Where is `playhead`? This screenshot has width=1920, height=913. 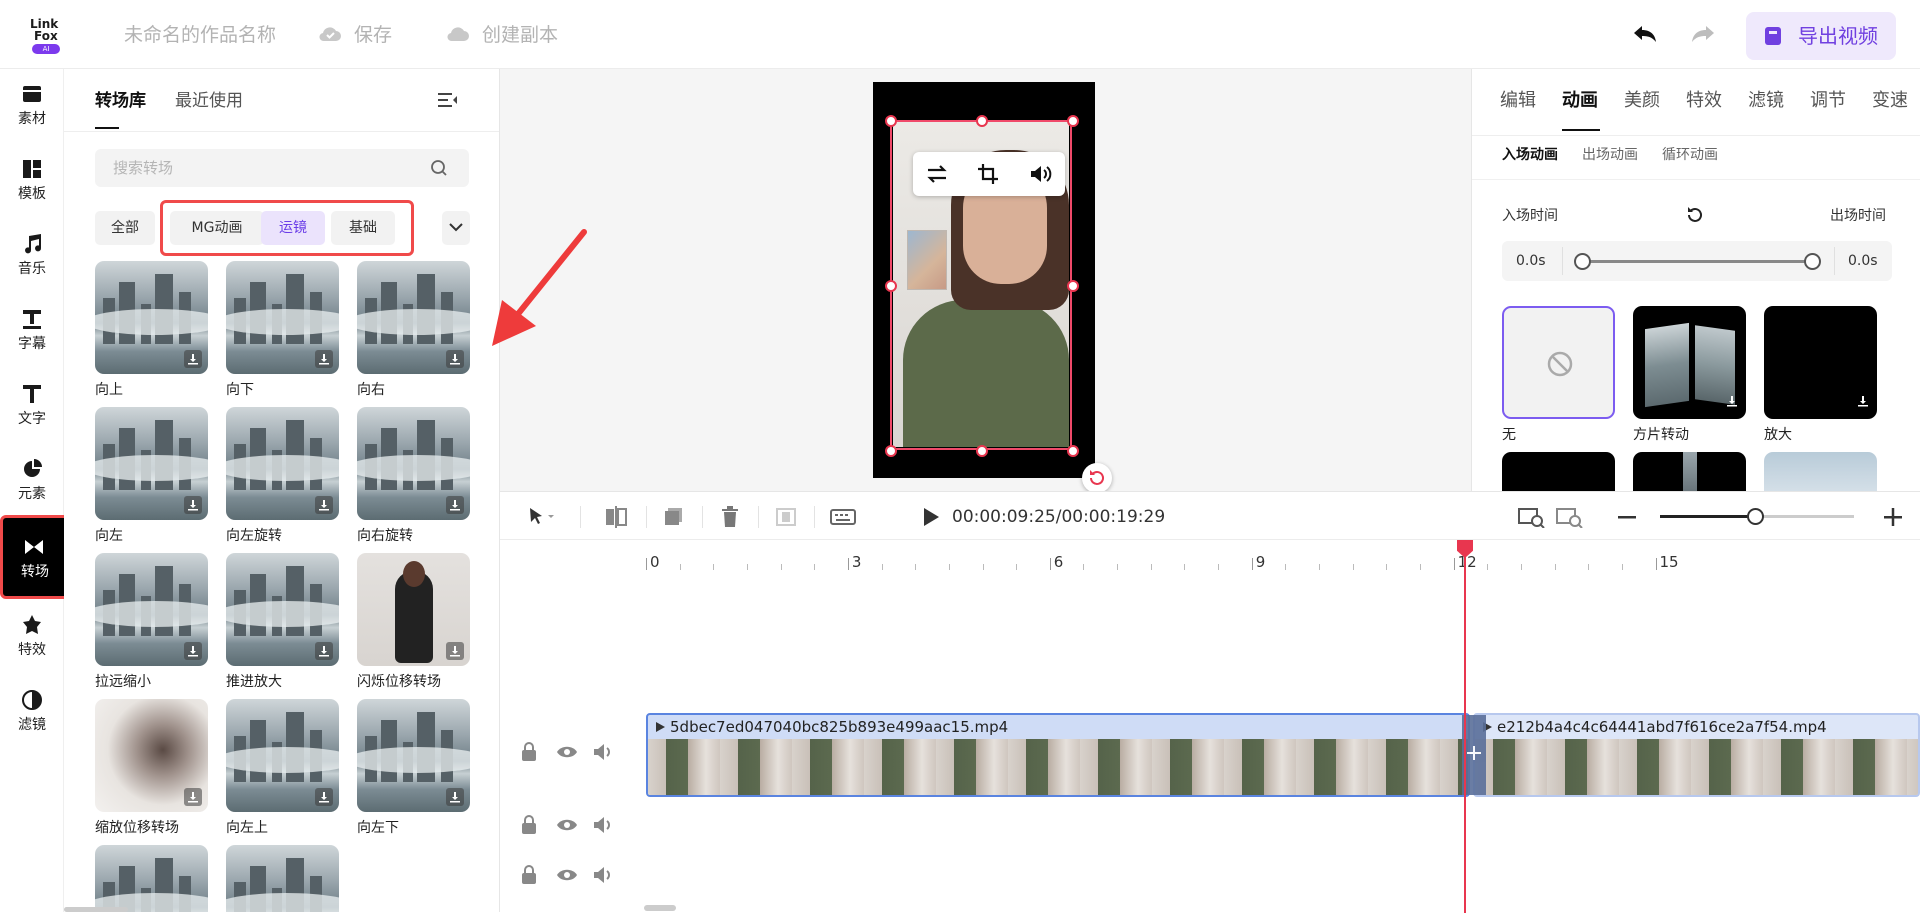
playhead is located at coordinates (1465, 727).